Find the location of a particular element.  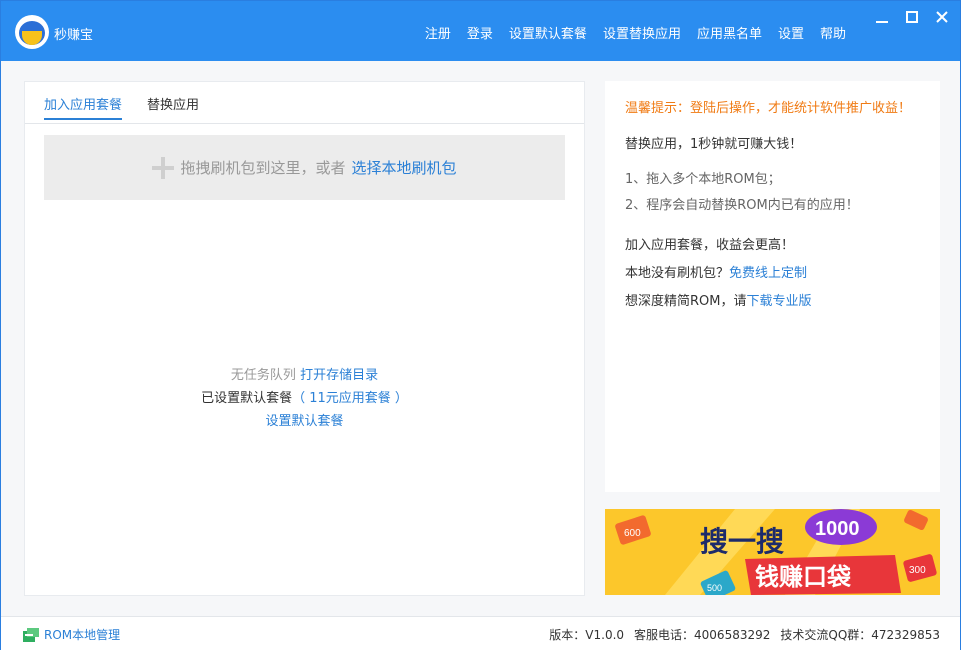

default-package-value: （ 11元应用套餐 ） is located at coordinates (350, 398).